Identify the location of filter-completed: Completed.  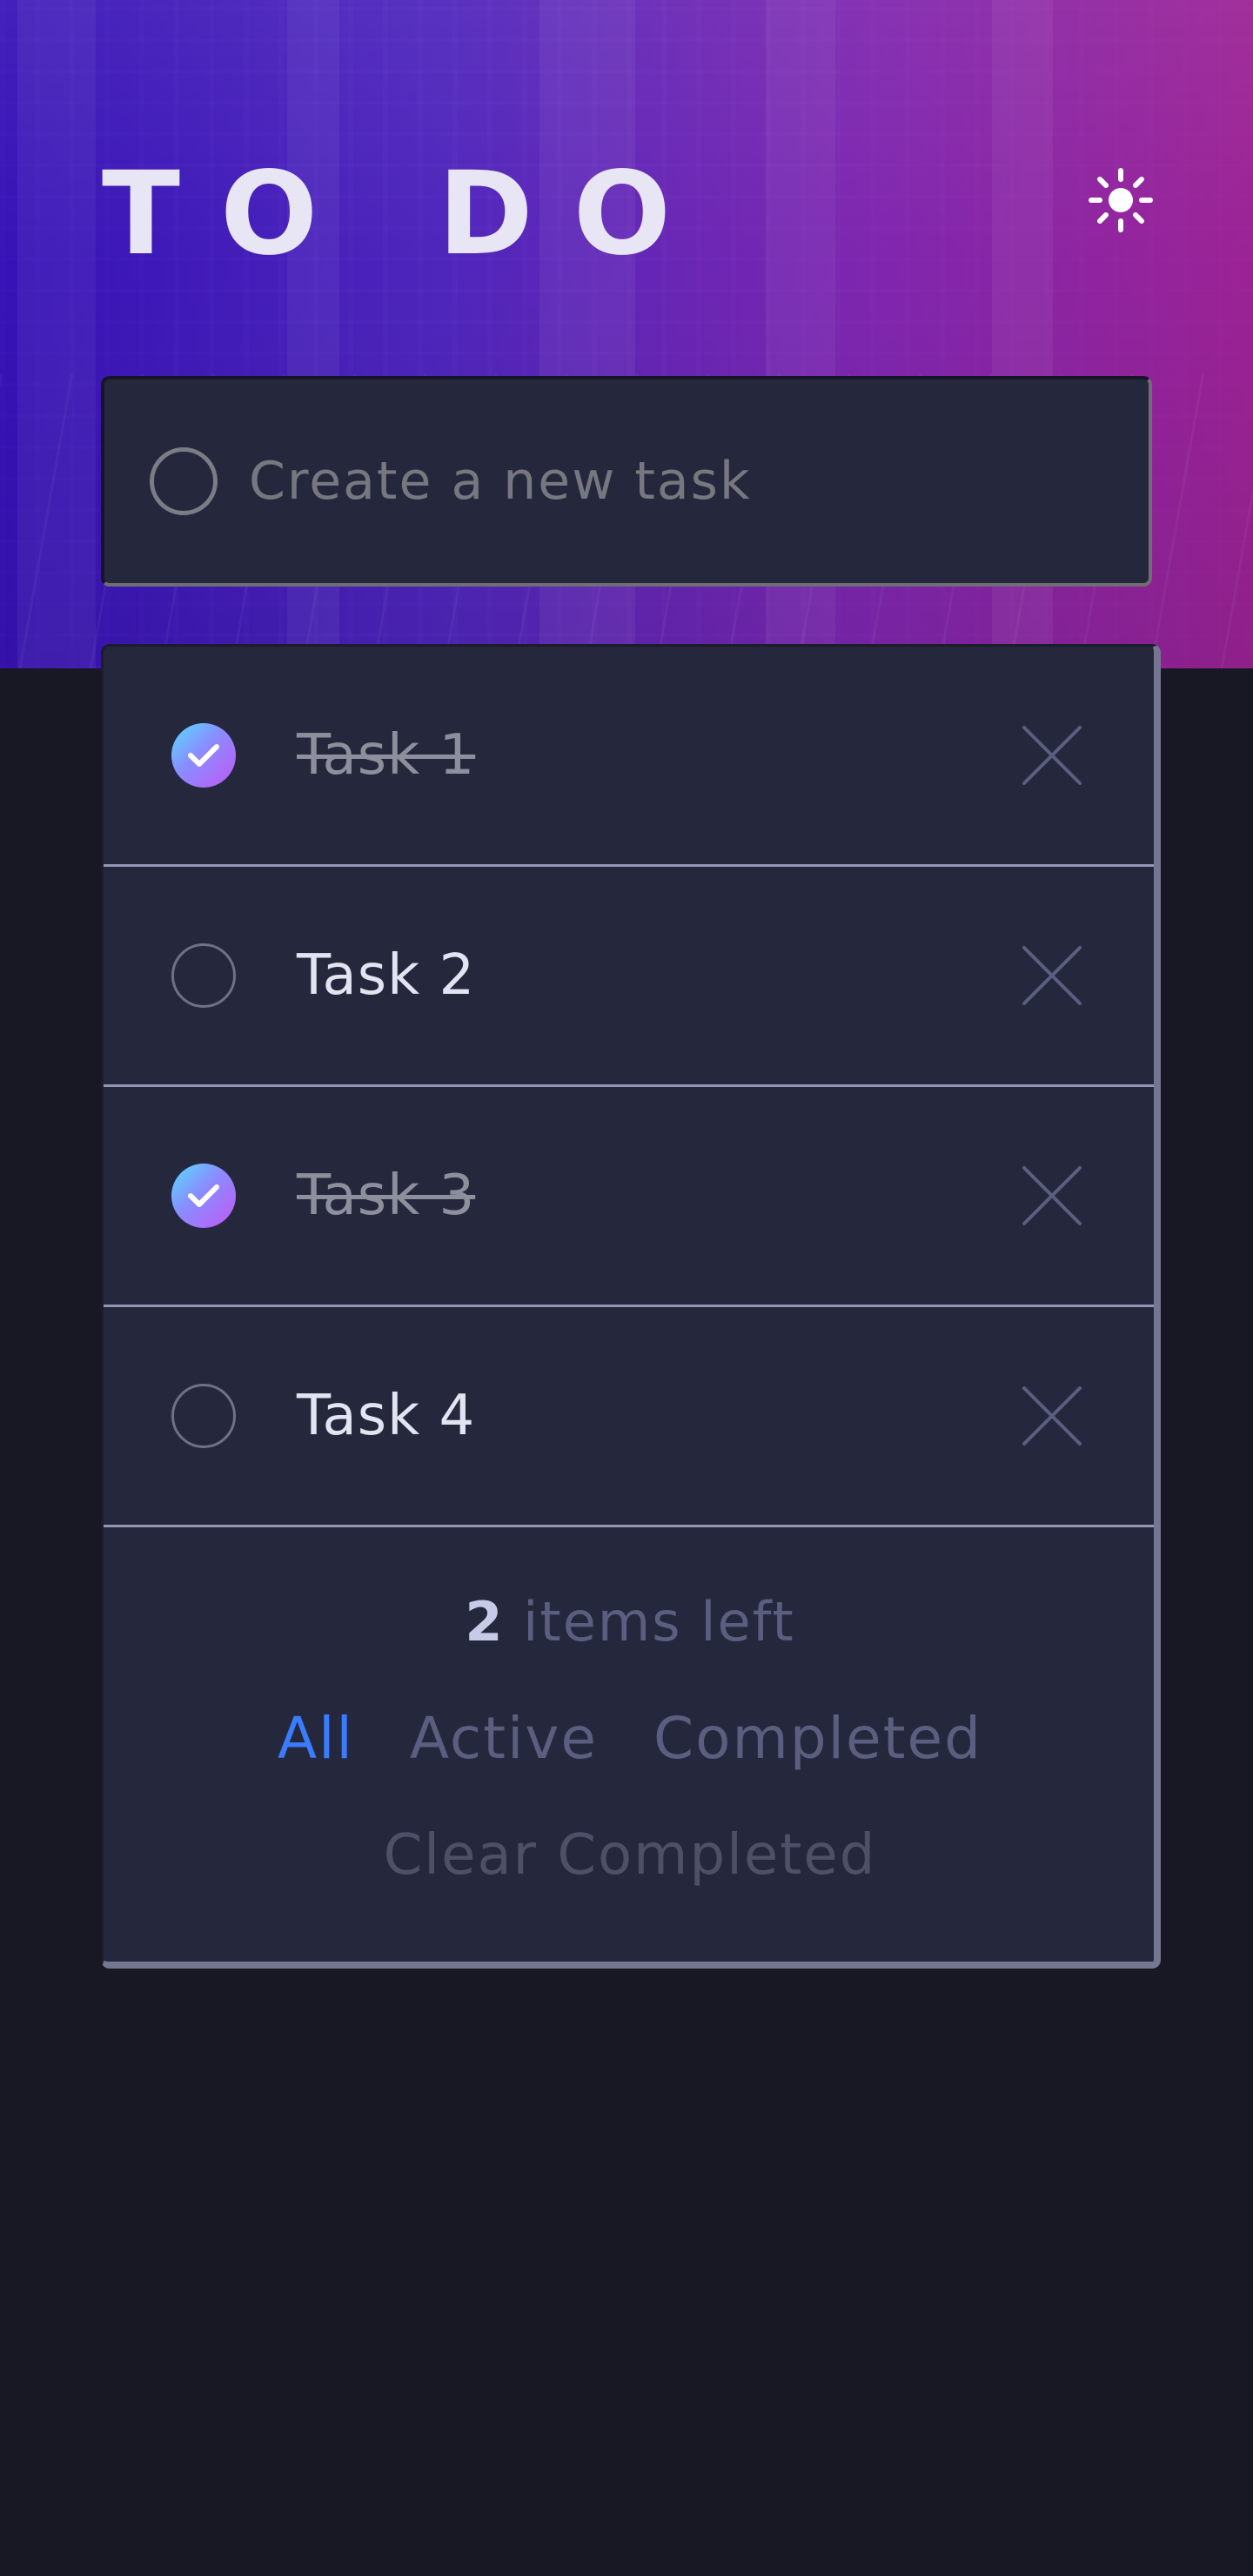
(817, 1738).